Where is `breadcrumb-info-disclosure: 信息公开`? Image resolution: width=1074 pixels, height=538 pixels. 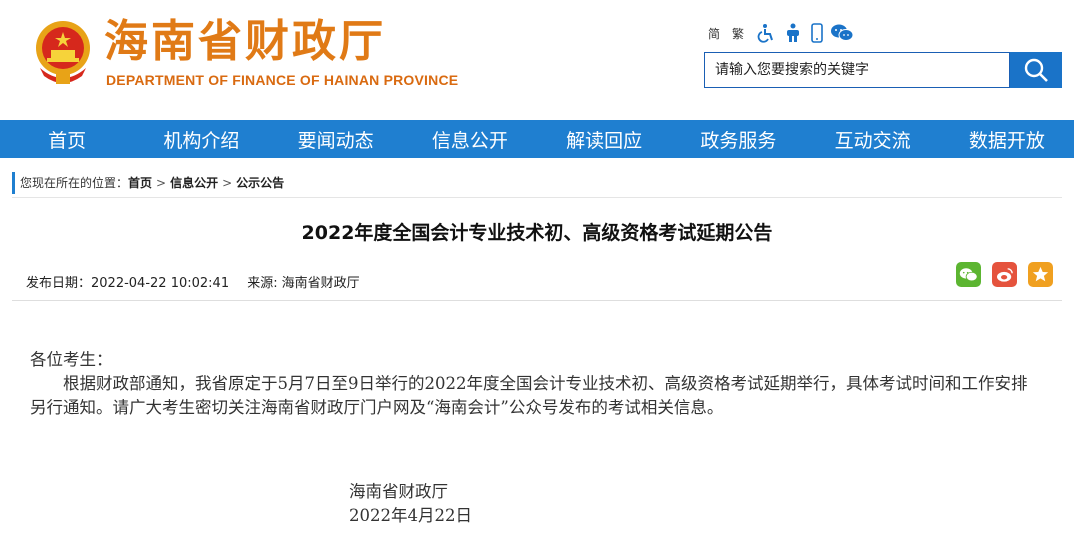 breadcrumb-info-disclosure: 信息公开 is located at coordinates (194, 183).